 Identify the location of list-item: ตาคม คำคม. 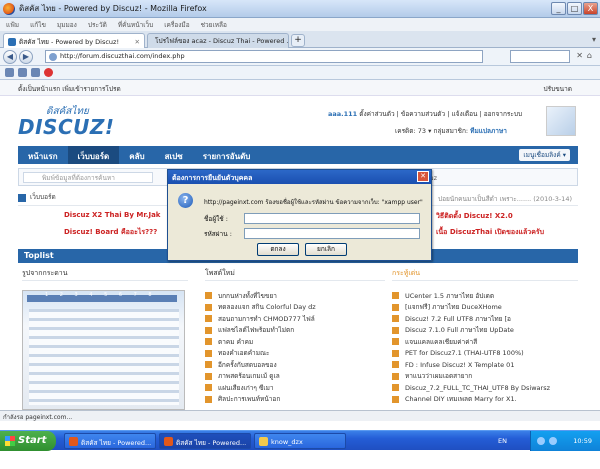
(295, 342).